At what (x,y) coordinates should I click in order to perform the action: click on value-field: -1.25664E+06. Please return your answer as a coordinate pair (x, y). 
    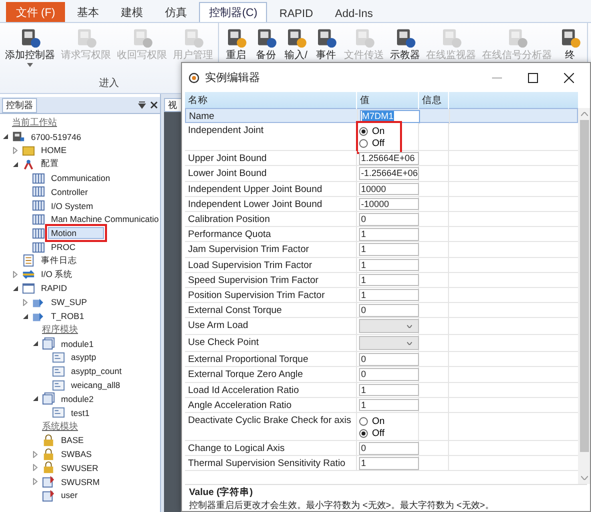
    Looking at the image, I should click on (389, 173).